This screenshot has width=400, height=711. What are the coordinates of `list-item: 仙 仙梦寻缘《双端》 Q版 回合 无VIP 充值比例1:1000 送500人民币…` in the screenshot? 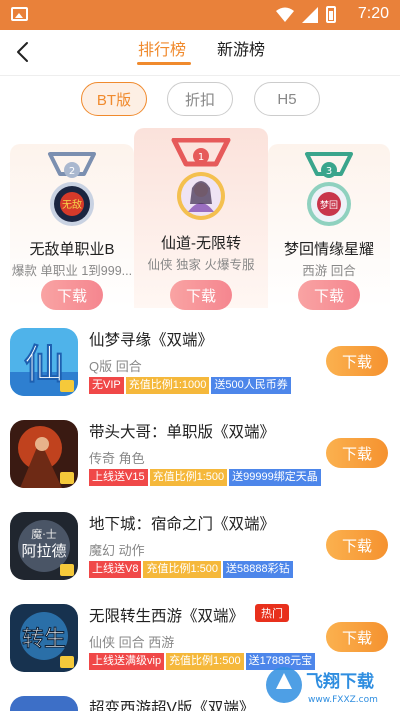 It's located at (200, 364).